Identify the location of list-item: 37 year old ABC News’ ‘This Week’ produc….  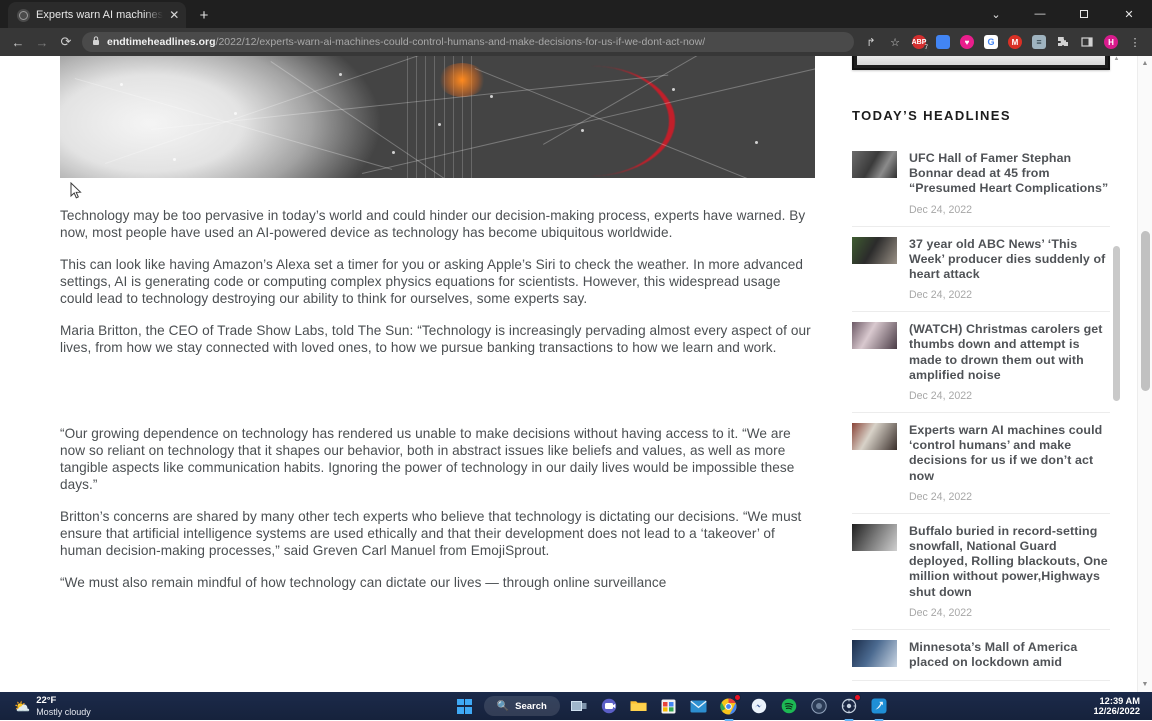
(981, 270).